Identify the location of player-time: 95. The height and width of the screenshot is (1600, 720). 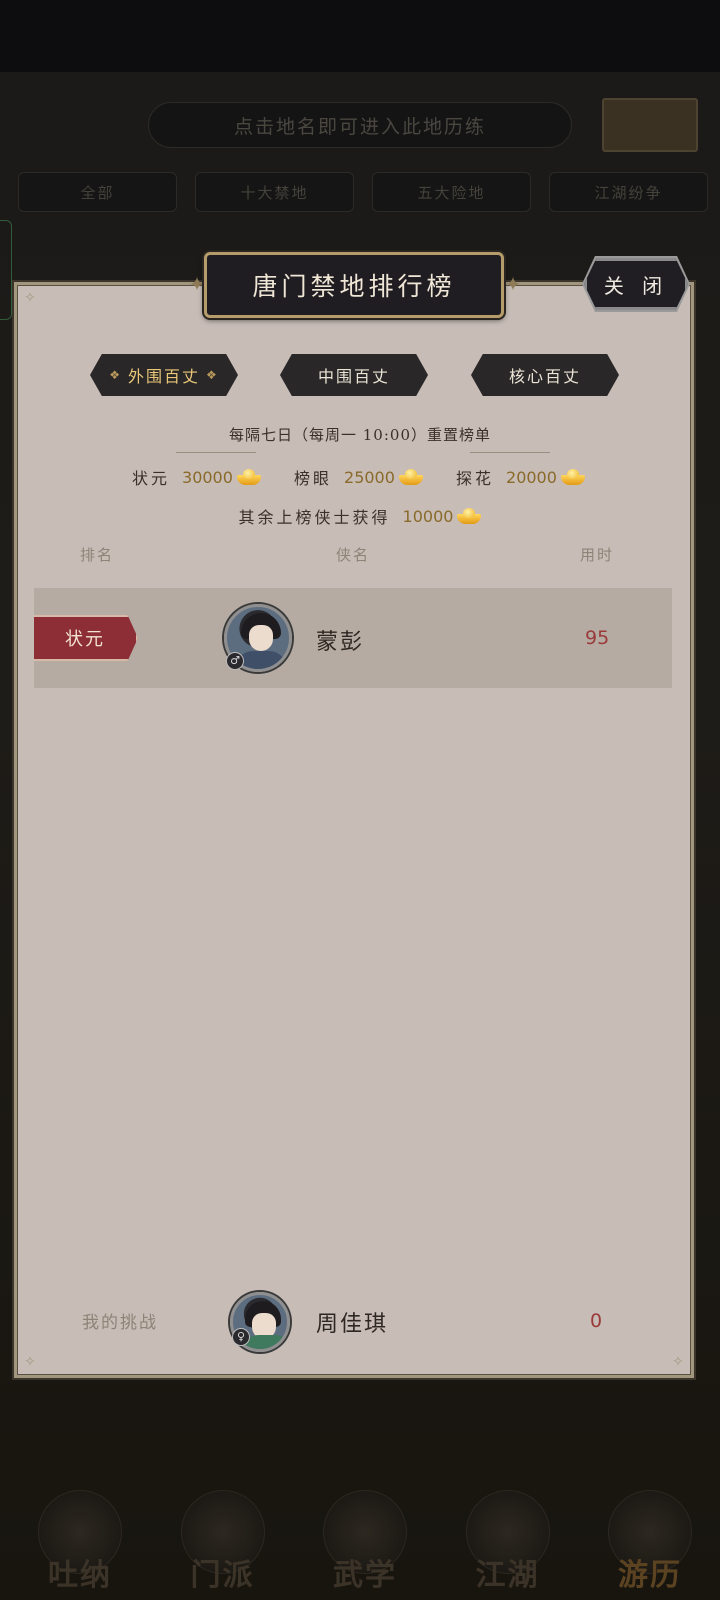
(597, 638).